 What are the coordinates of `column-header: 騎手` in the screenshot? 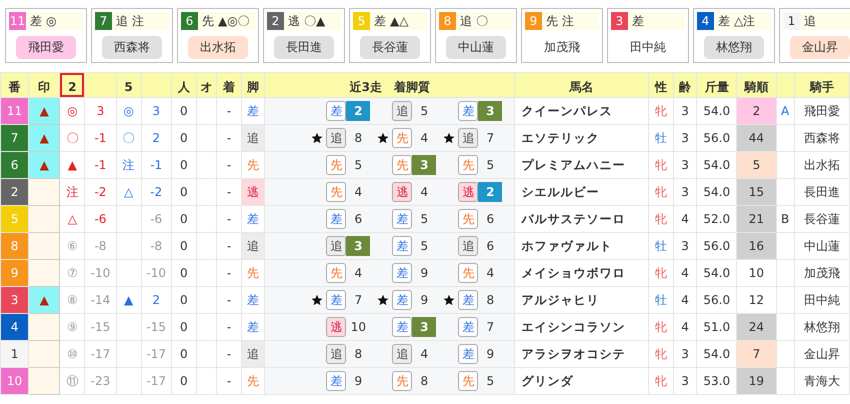 It's located at (821, 85).